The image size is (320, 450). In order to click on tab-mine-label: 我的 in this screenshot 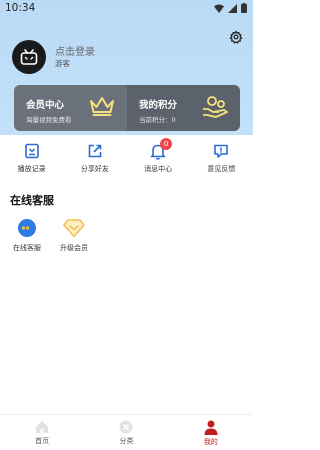, I will do `click(210, 442)`.